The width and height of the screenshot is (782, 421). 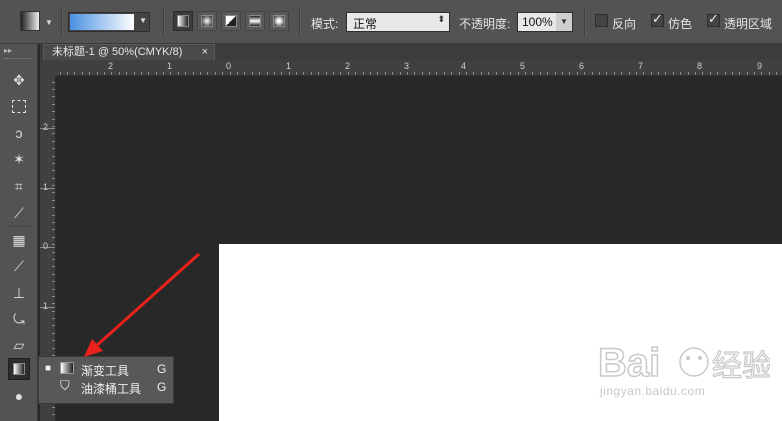 What do you see at coordinates (170, 66) in the screenshot?
I see `ruler-number: 1` at bounding box center [170, 66].